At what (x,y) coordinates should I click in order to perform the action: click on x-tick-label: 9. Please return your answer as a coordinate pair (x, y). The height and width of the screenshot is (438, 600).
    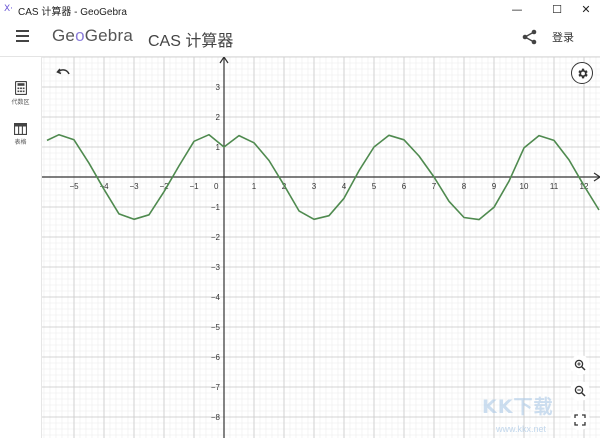
    Looking at the image, I should click on (494, 186).